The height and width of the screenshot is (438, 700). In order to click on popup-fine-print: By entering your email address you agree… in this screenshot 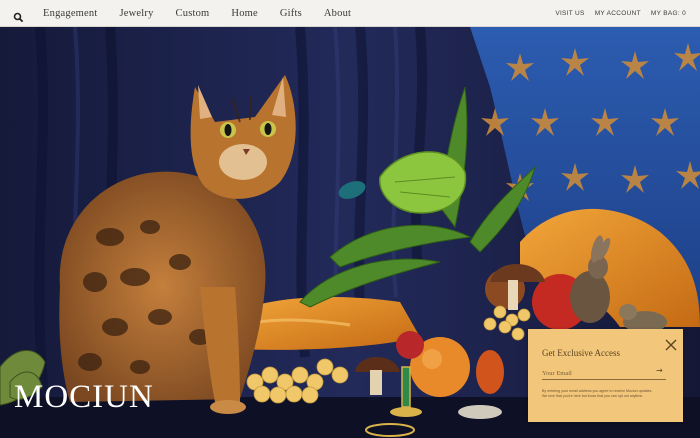, I will do `click(607, 394)`.